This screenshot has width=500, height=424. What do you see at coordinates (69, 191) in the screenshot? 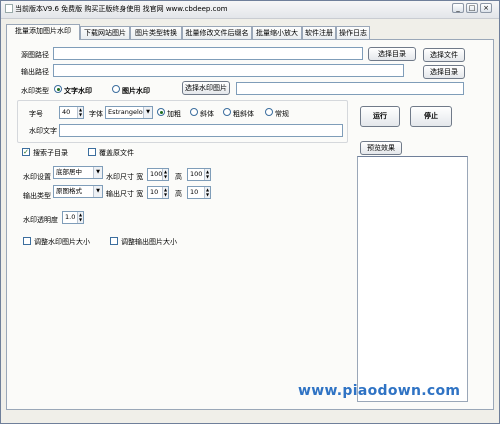
I see `output-type-value: 原图格式` at bounding box center [69, 191].